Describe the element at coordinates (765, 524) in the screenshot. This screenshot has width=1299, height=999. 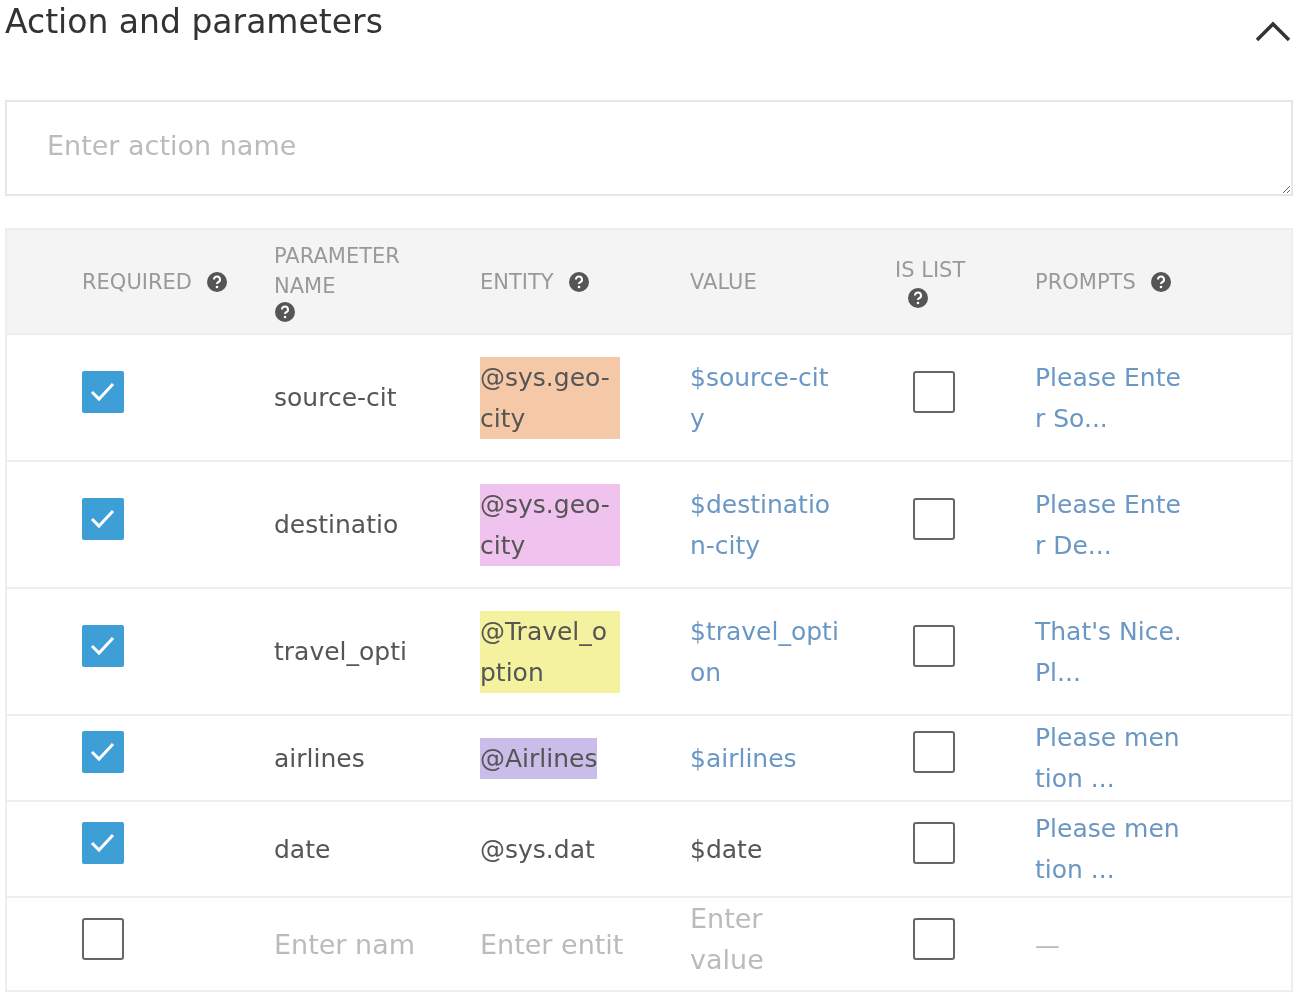
I see `value-link: $destination-city` at that location.